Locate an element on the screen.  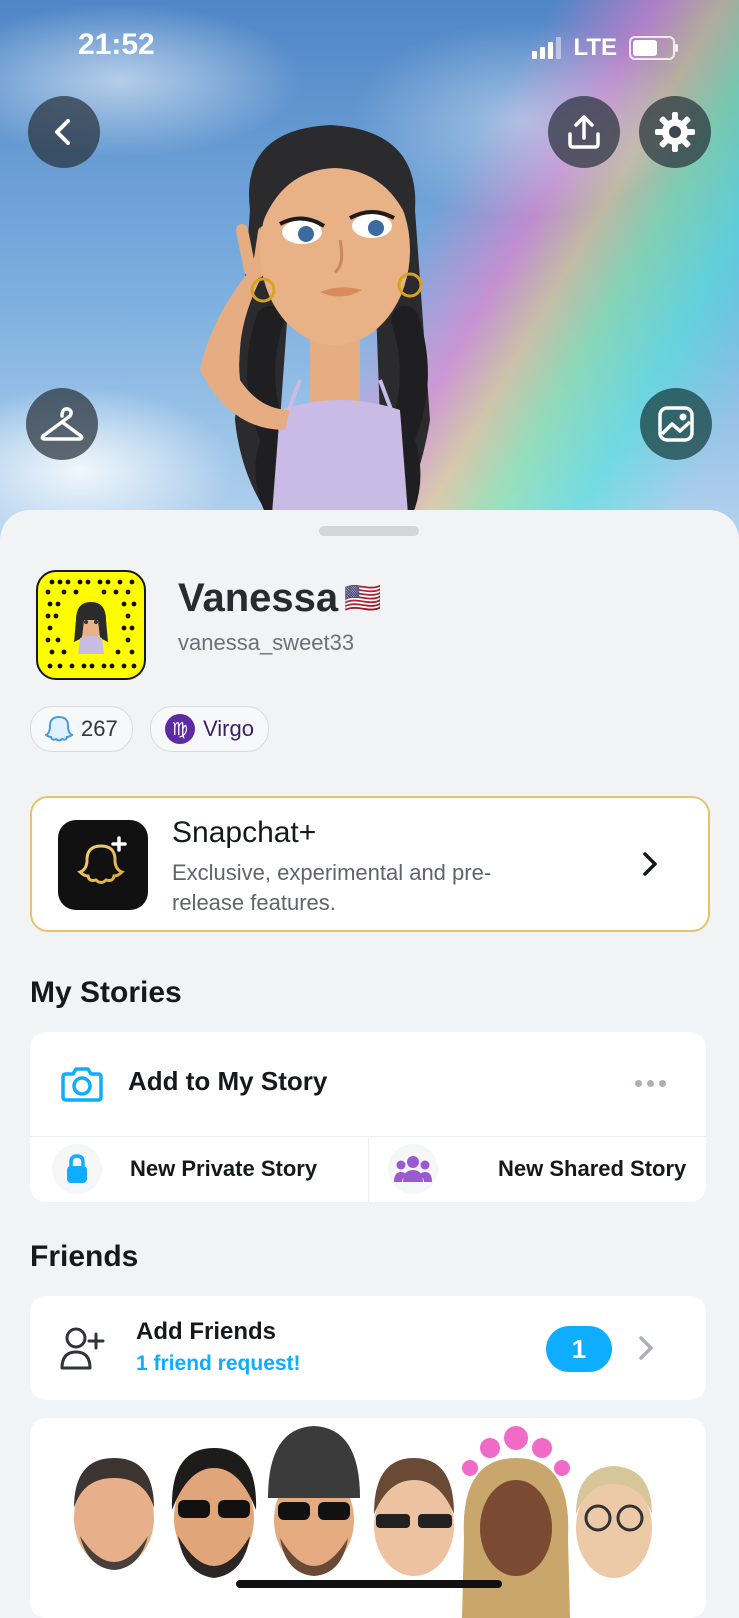
background-button is located at coordinates (676, 424).